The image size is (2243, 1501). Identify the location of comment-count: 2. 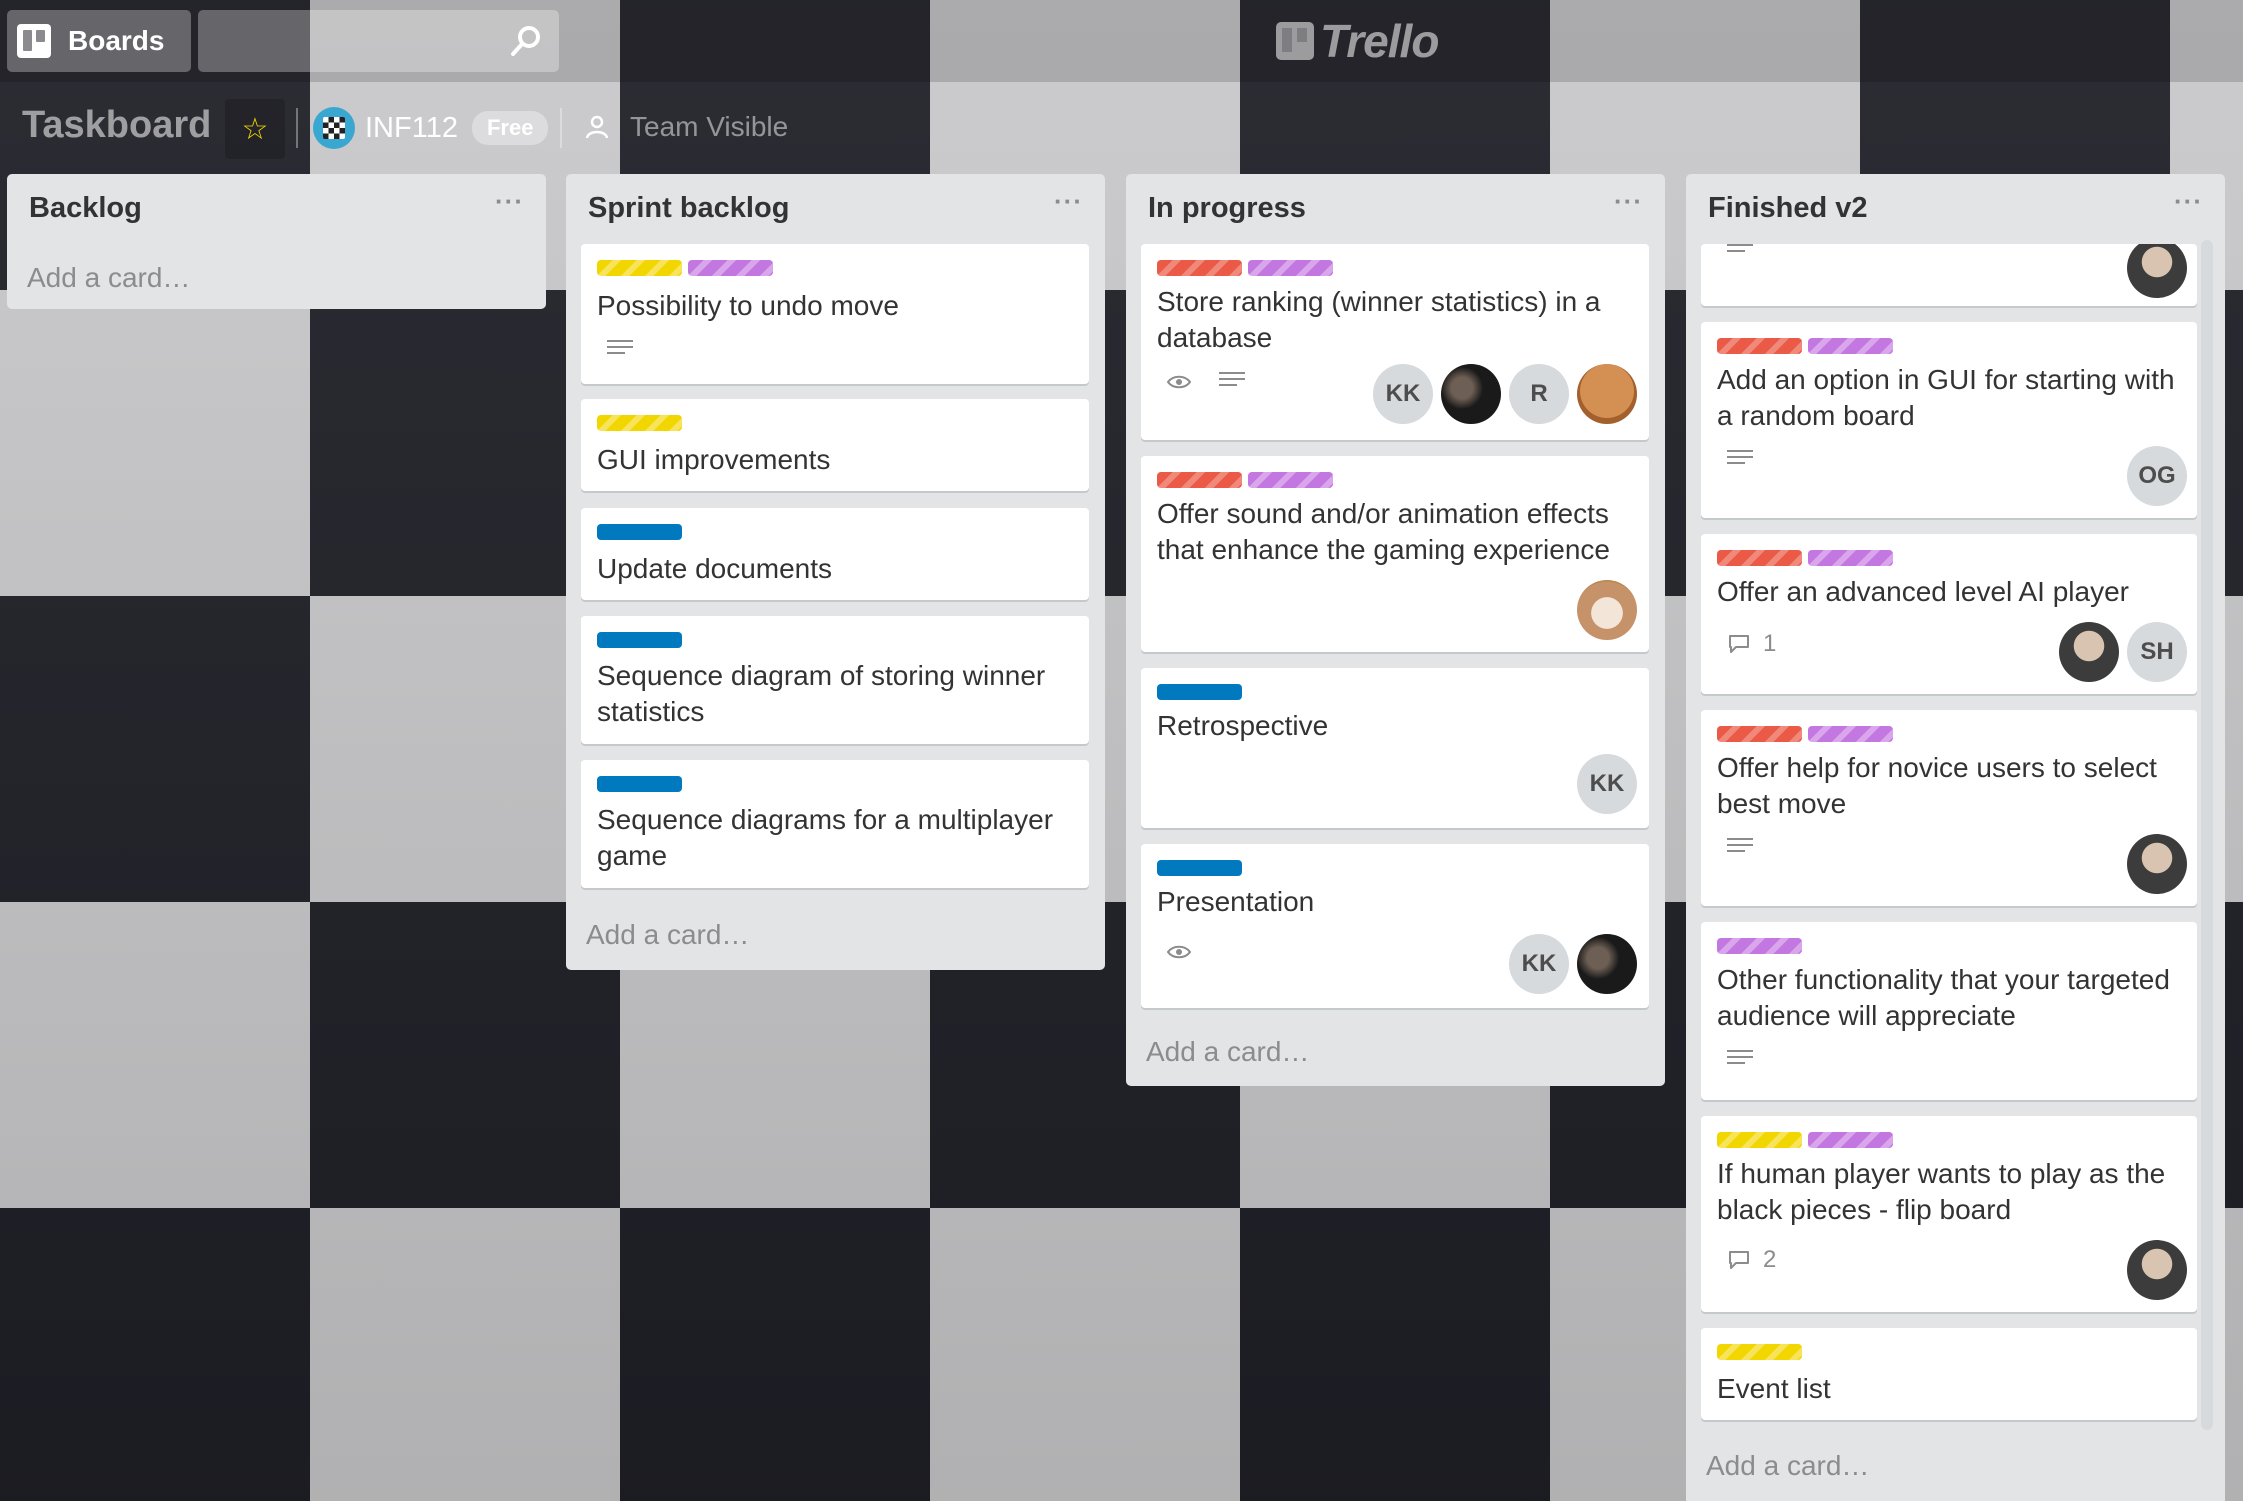
(1751, 1260).